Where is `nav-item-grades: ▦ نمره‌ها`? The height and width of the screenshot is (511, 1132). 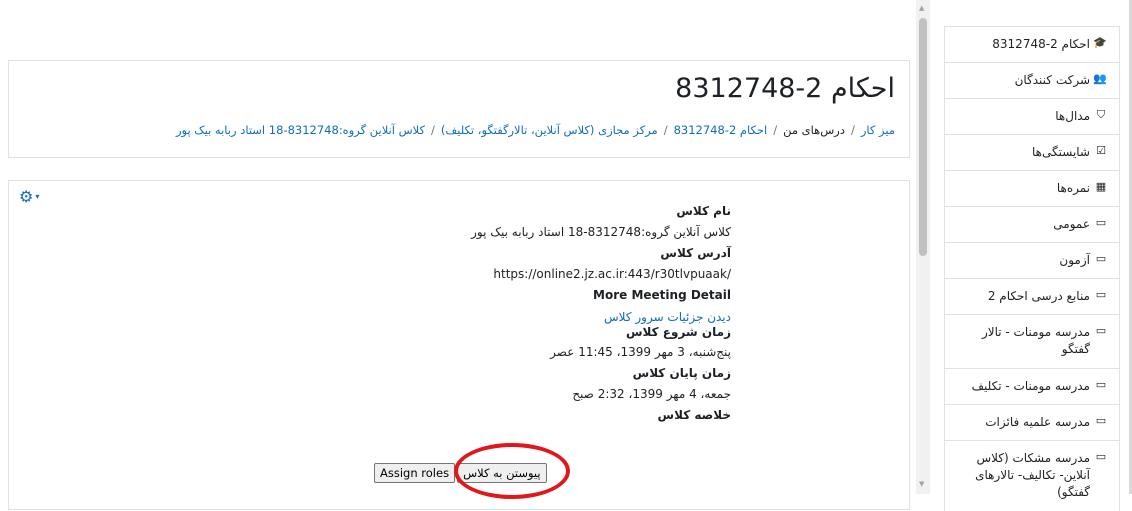
nav-item-grades: ▦ نمره‌ها is located at coordinates (1032, 189).